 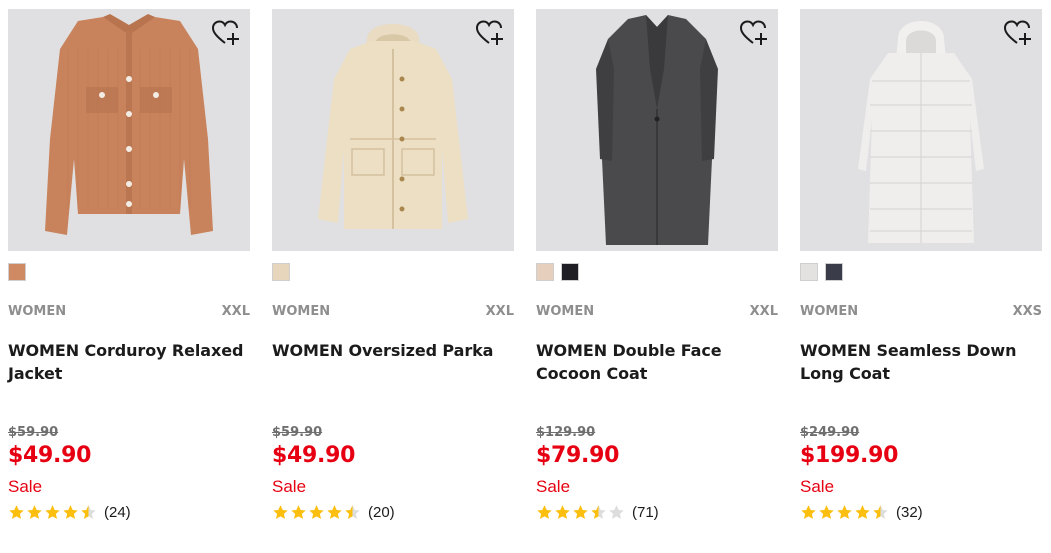 I want to click on product-name: WOMEN Corduroy Relaxed Jacket, so click(x=129, y=362).